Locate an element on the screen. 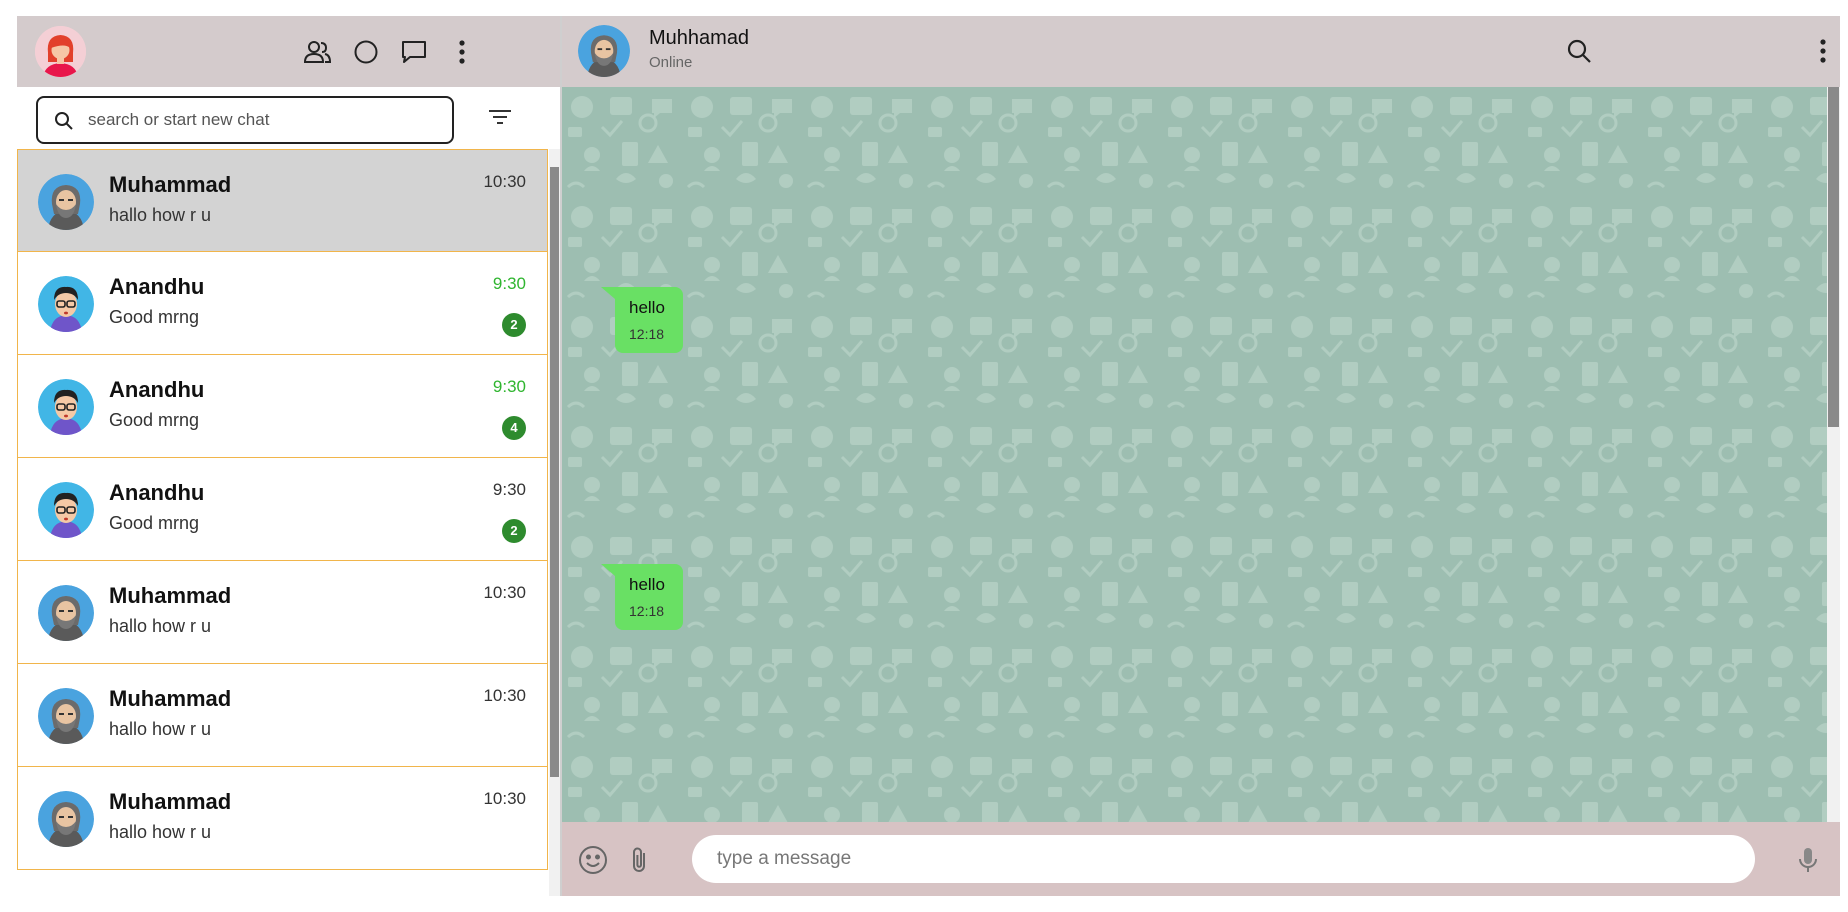 Image resolution: width=1848 pixels, height=912 pixels. search-box is located at coordinates (245, 120).